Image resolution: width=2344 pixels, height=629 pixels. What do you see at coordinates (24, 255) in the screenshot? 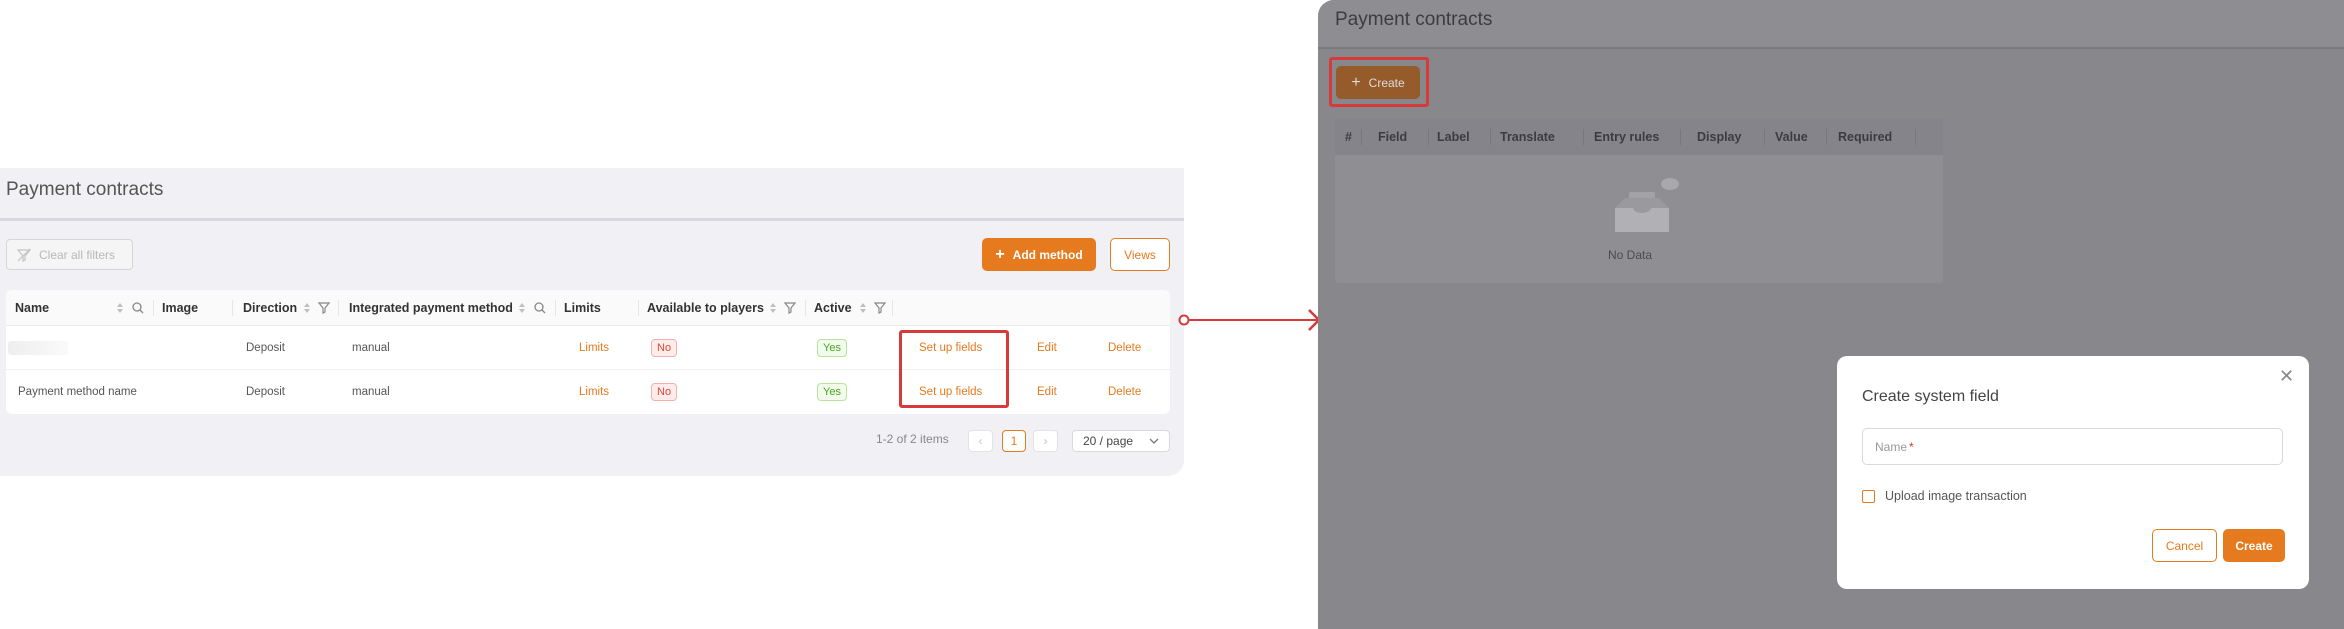
I see `filter-off-icon` at bounding box center [24, 255].